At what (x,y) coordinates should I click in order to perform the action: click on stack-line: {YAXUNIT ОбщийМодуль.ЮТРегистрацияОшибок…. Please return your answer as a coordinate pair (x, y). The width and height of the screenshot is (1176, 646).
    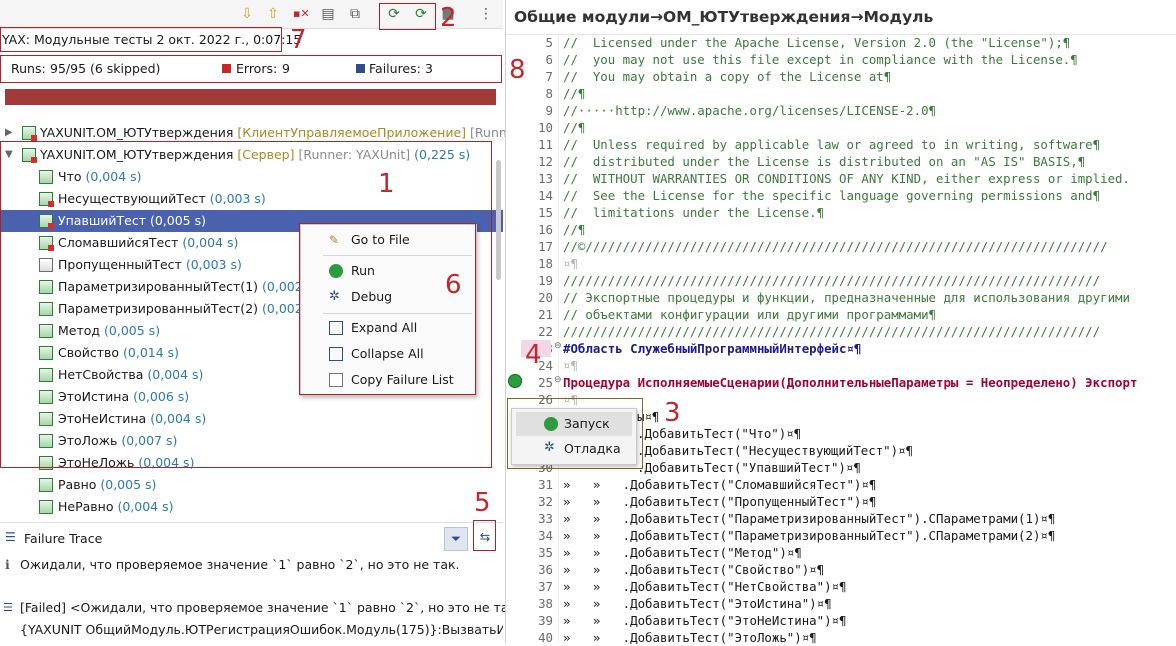
    Looking at the image, I should click on (261, 629).